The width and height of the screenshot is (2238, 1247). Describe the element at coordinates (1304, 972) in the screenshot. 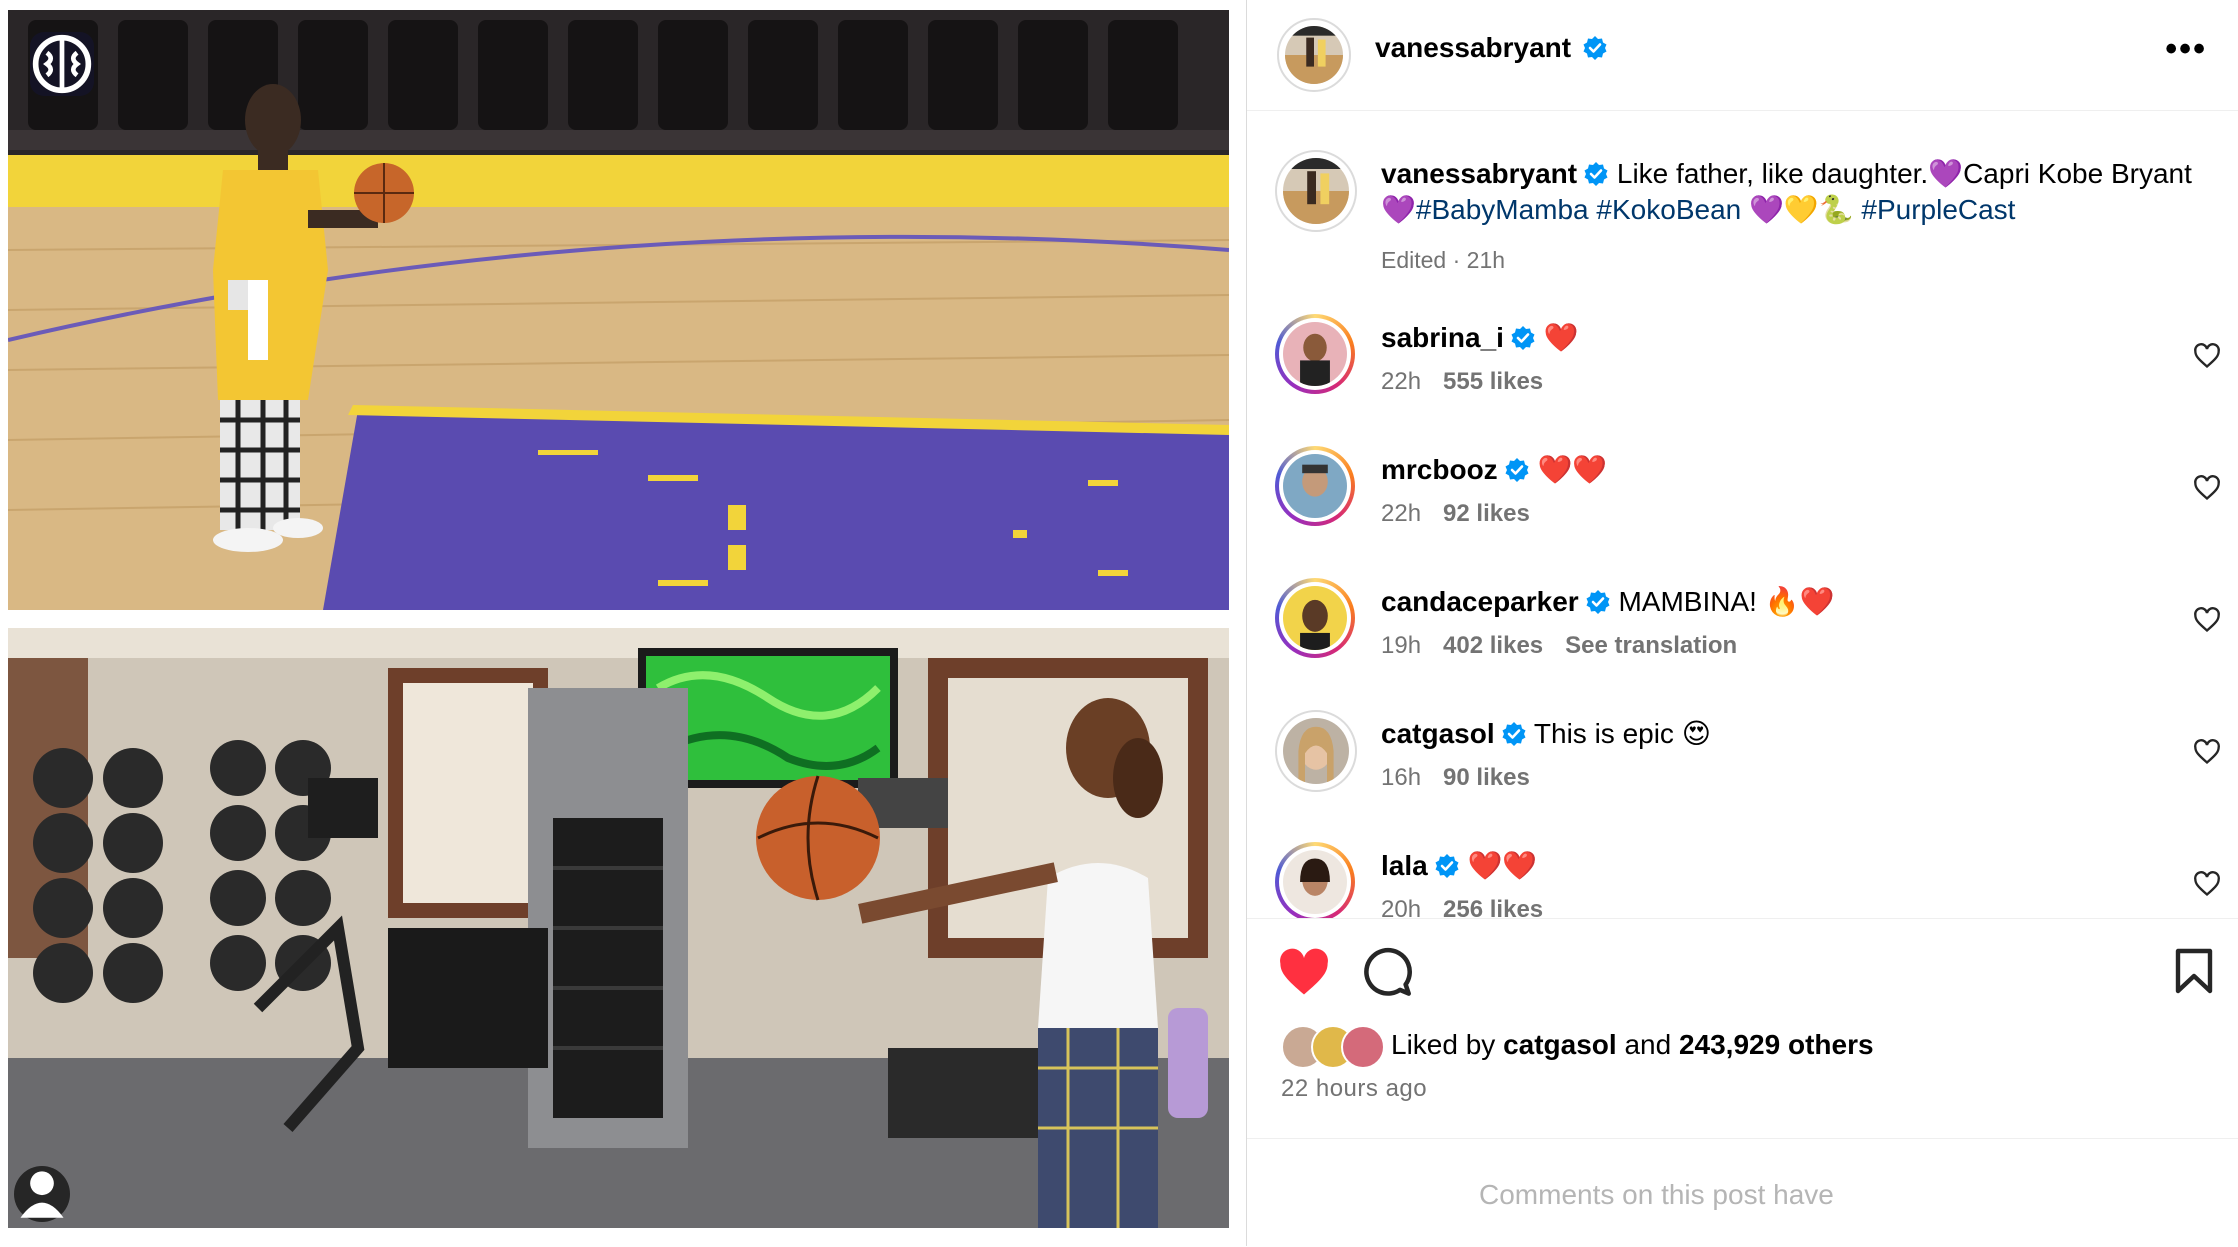

I see `heart-filled-icon` at that location.